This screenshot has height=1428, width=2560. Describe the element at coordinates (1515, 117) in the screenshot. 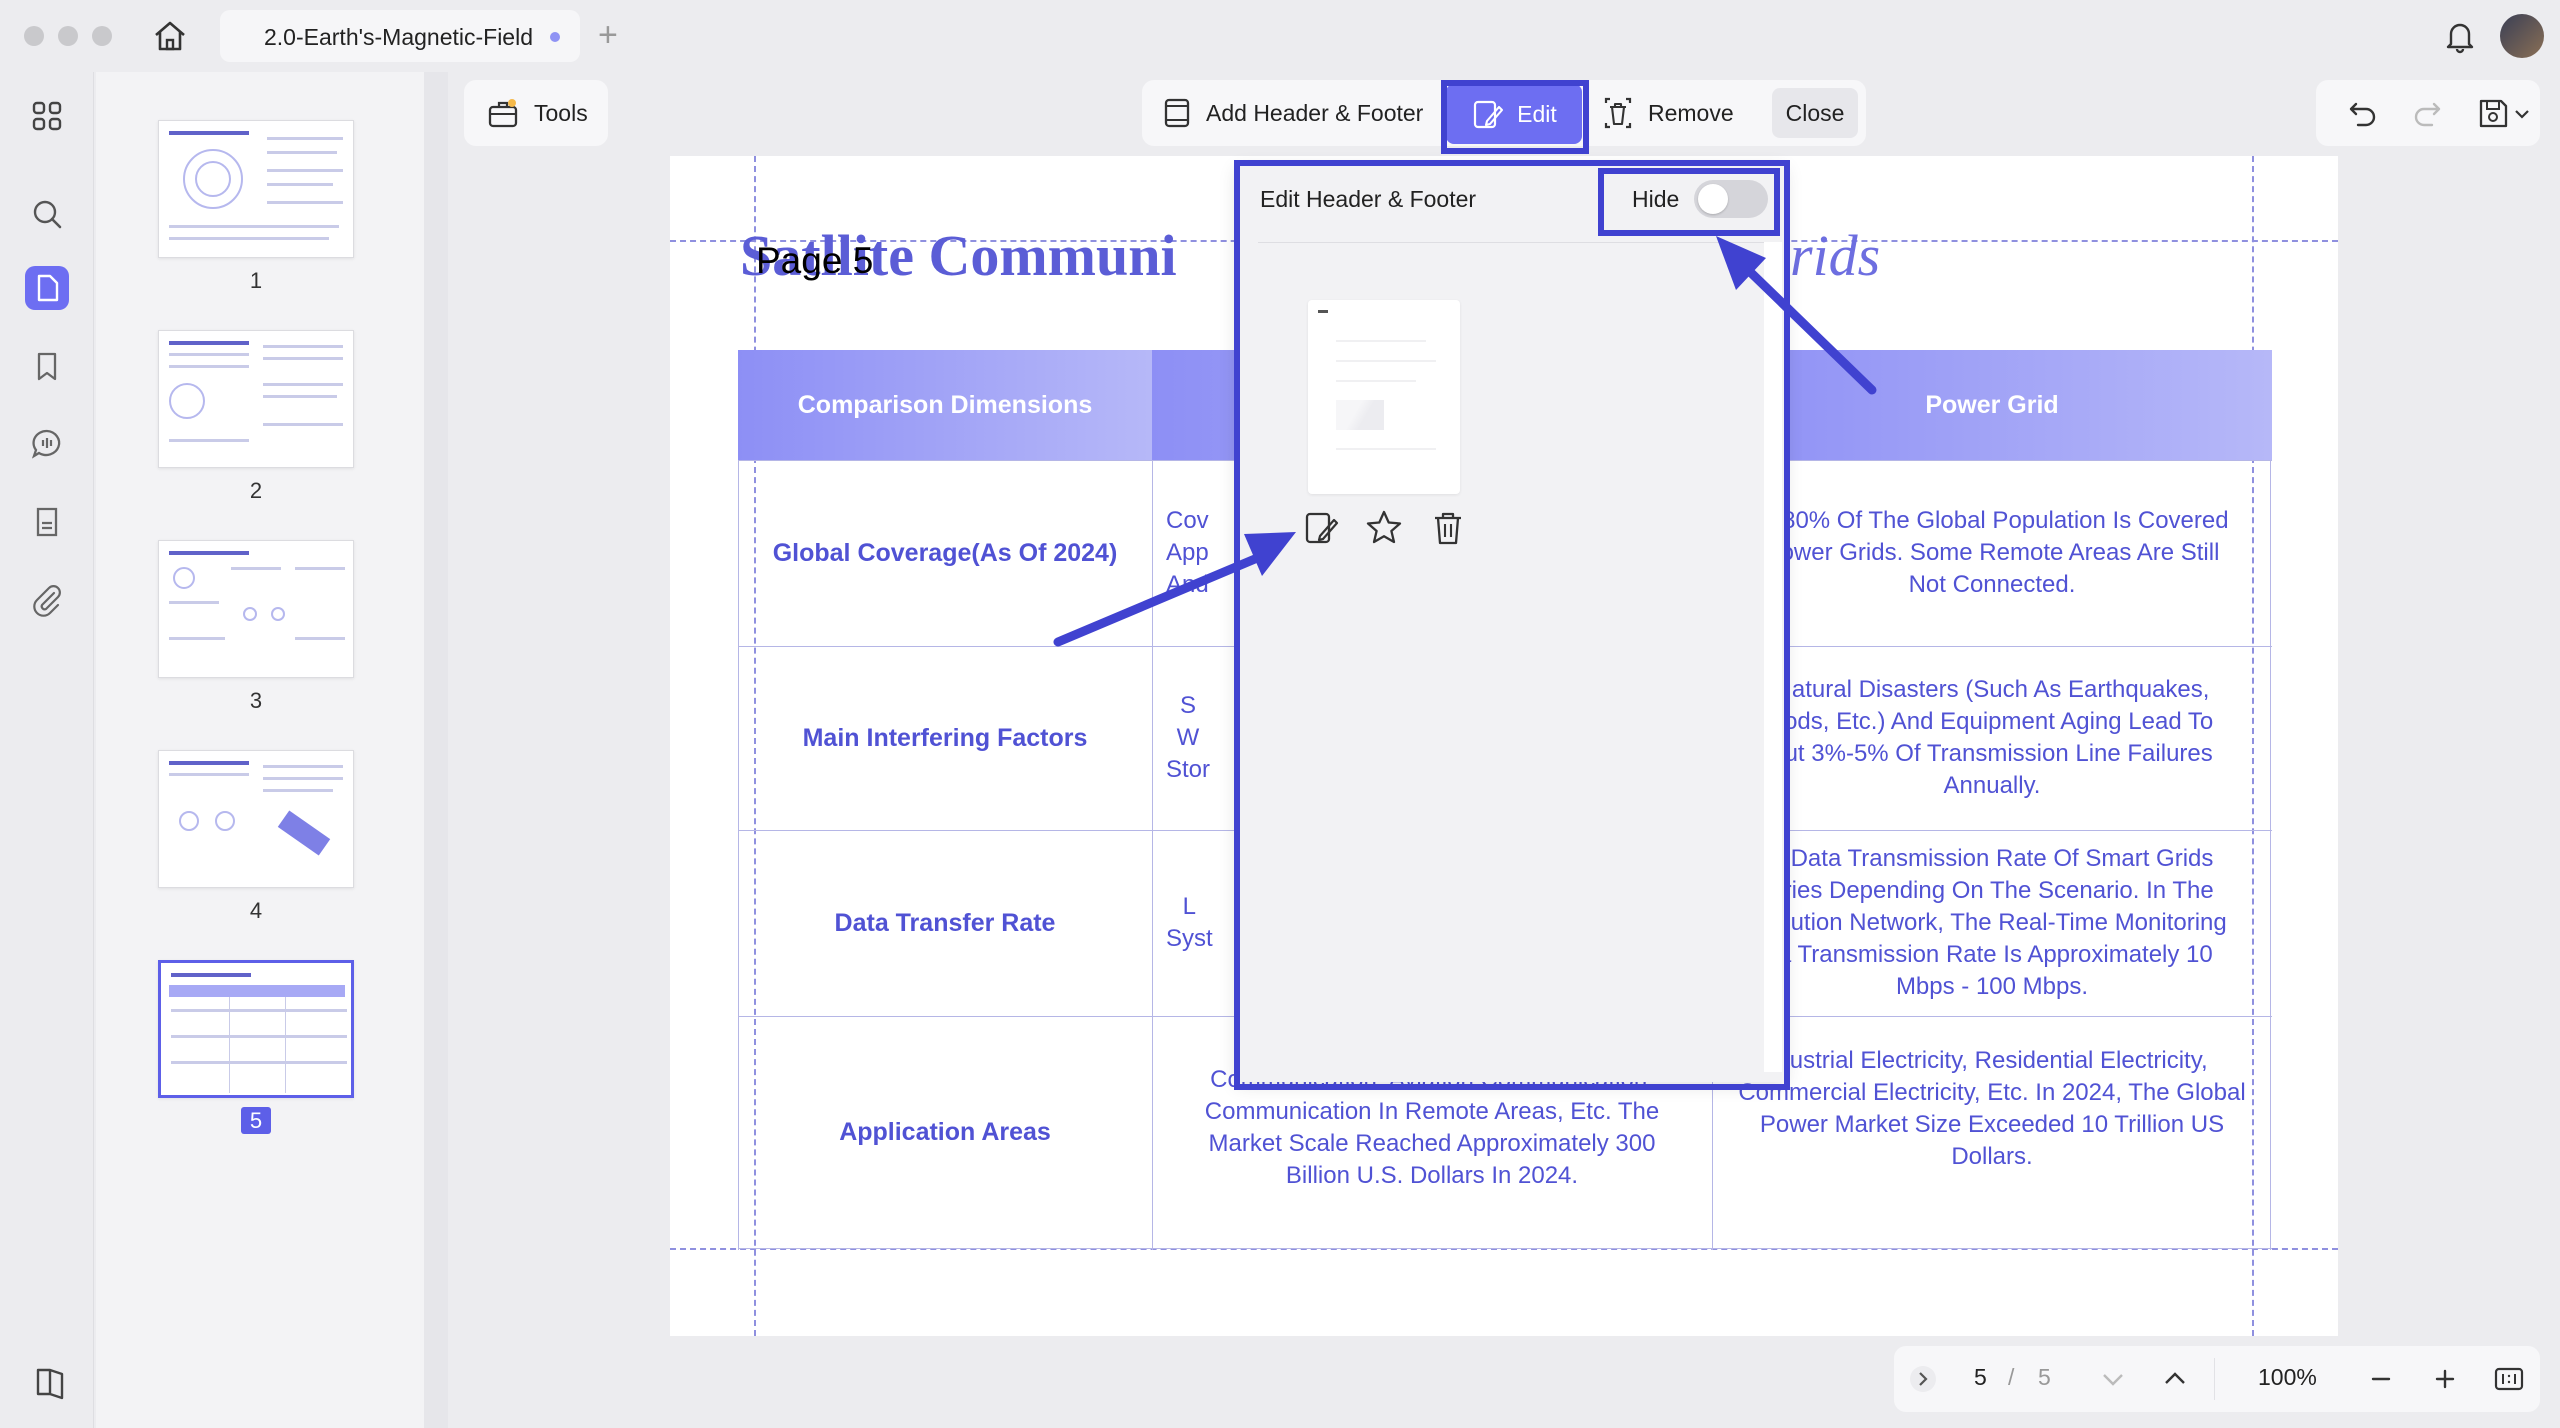

I see `highlight-edit-button` at that location.